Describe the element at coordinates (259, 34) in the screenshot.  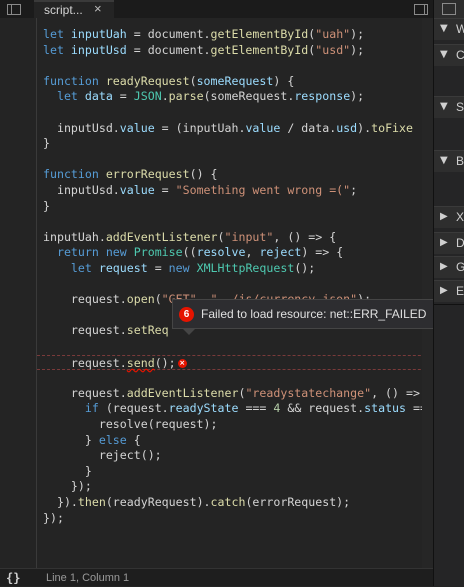
I see `code-token: getElementById` at that location.